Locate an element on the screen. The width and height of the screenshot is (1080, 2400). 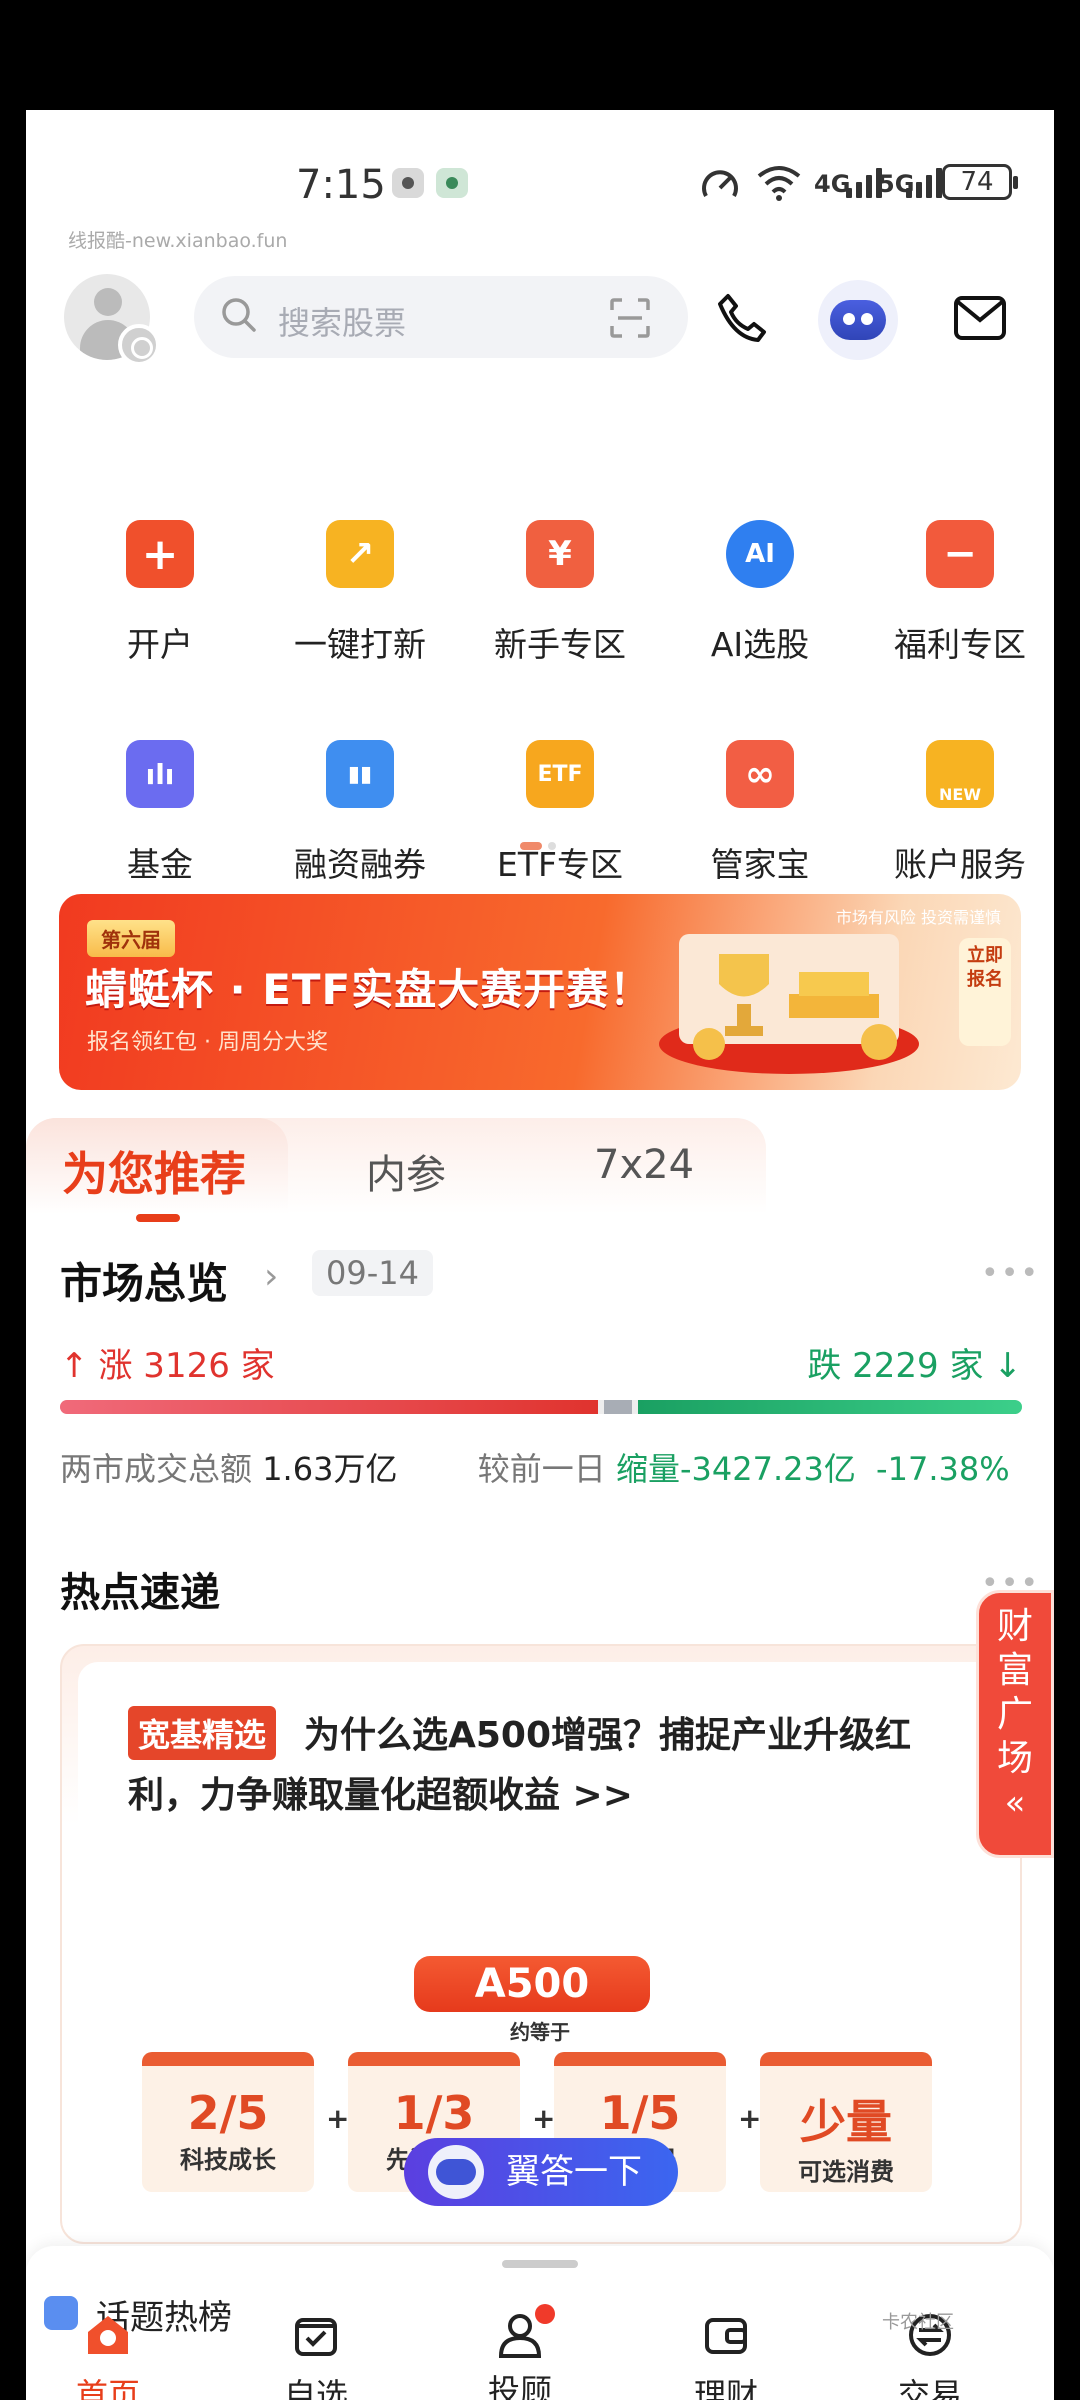
search-icon is located at coordinates (239, 315).